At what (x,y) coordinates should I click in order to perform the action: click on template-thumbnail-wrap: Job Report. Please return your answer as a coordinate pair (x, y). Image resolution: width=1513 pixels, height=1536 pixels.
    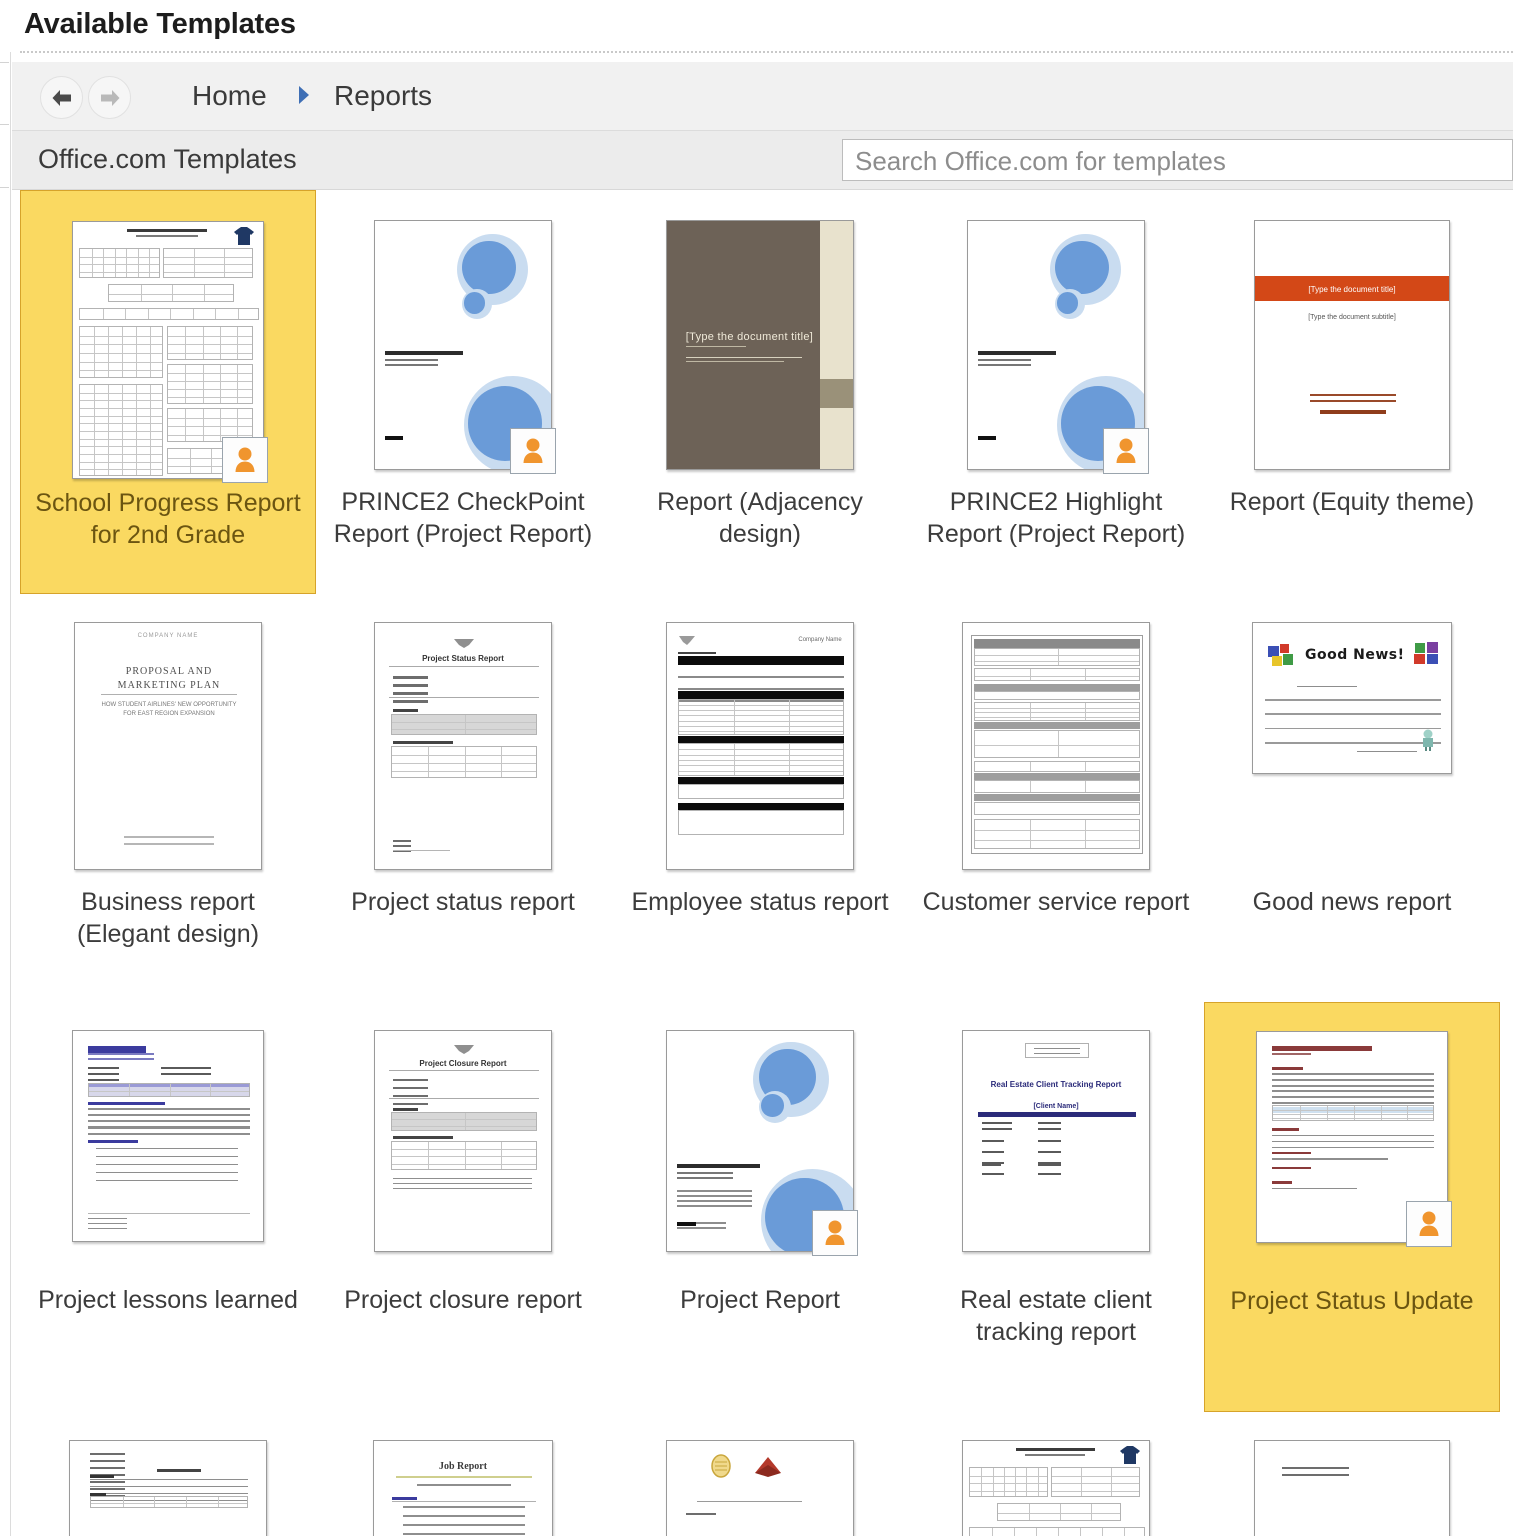
    Looking at the image, I should click on (463, 1488).